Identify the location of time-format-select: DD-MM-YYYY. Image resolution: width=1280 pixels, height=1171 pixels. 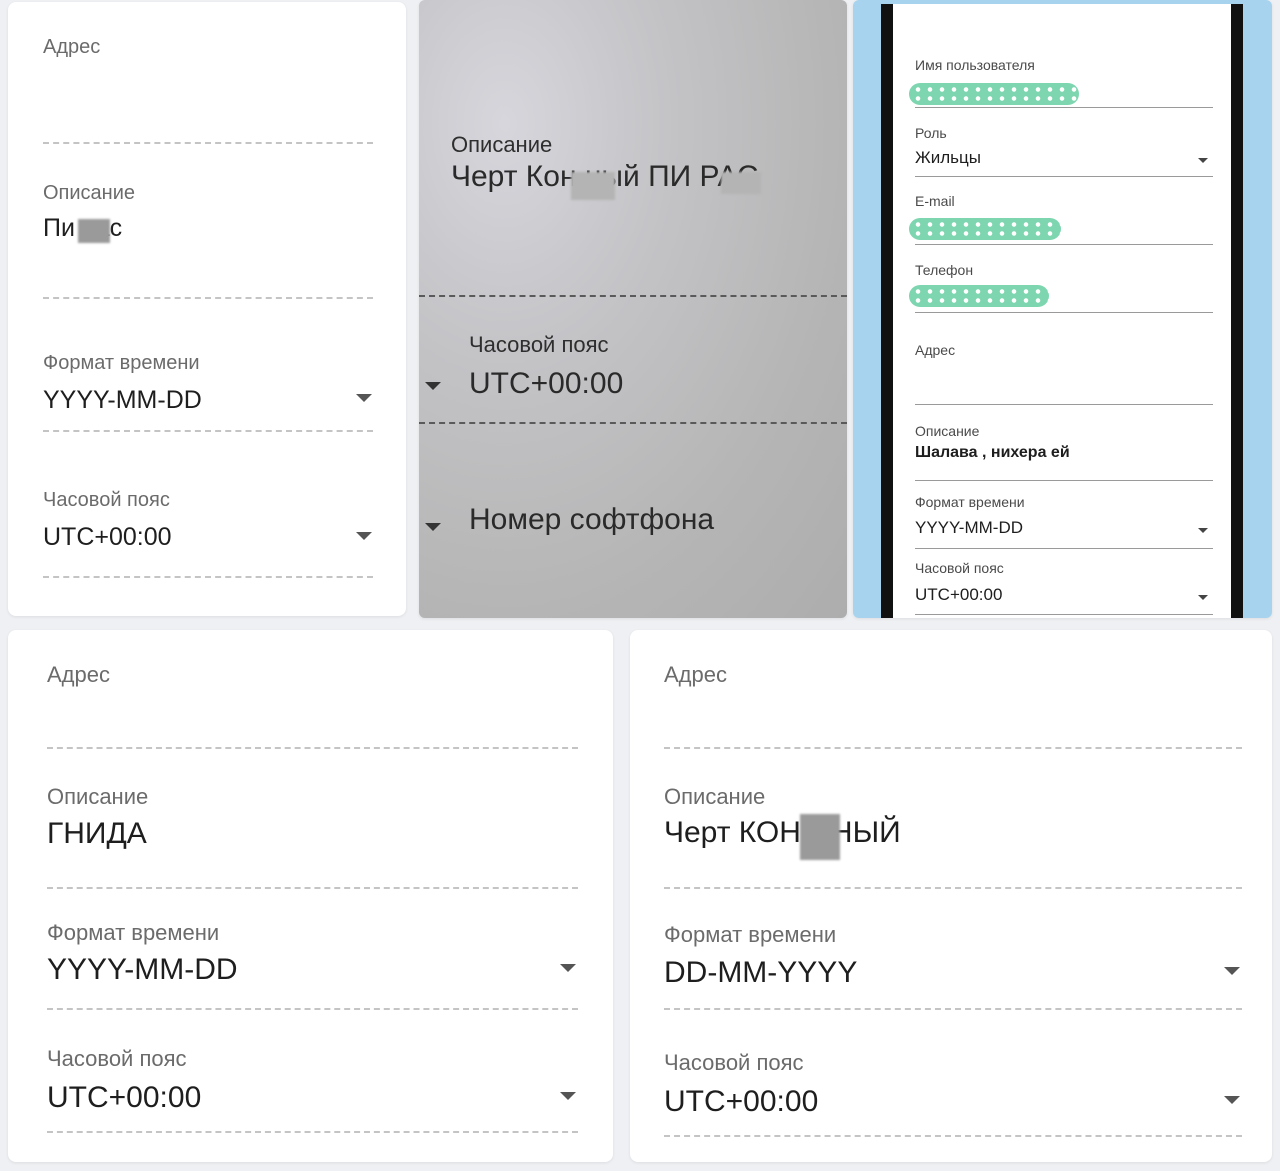
(760, 973).